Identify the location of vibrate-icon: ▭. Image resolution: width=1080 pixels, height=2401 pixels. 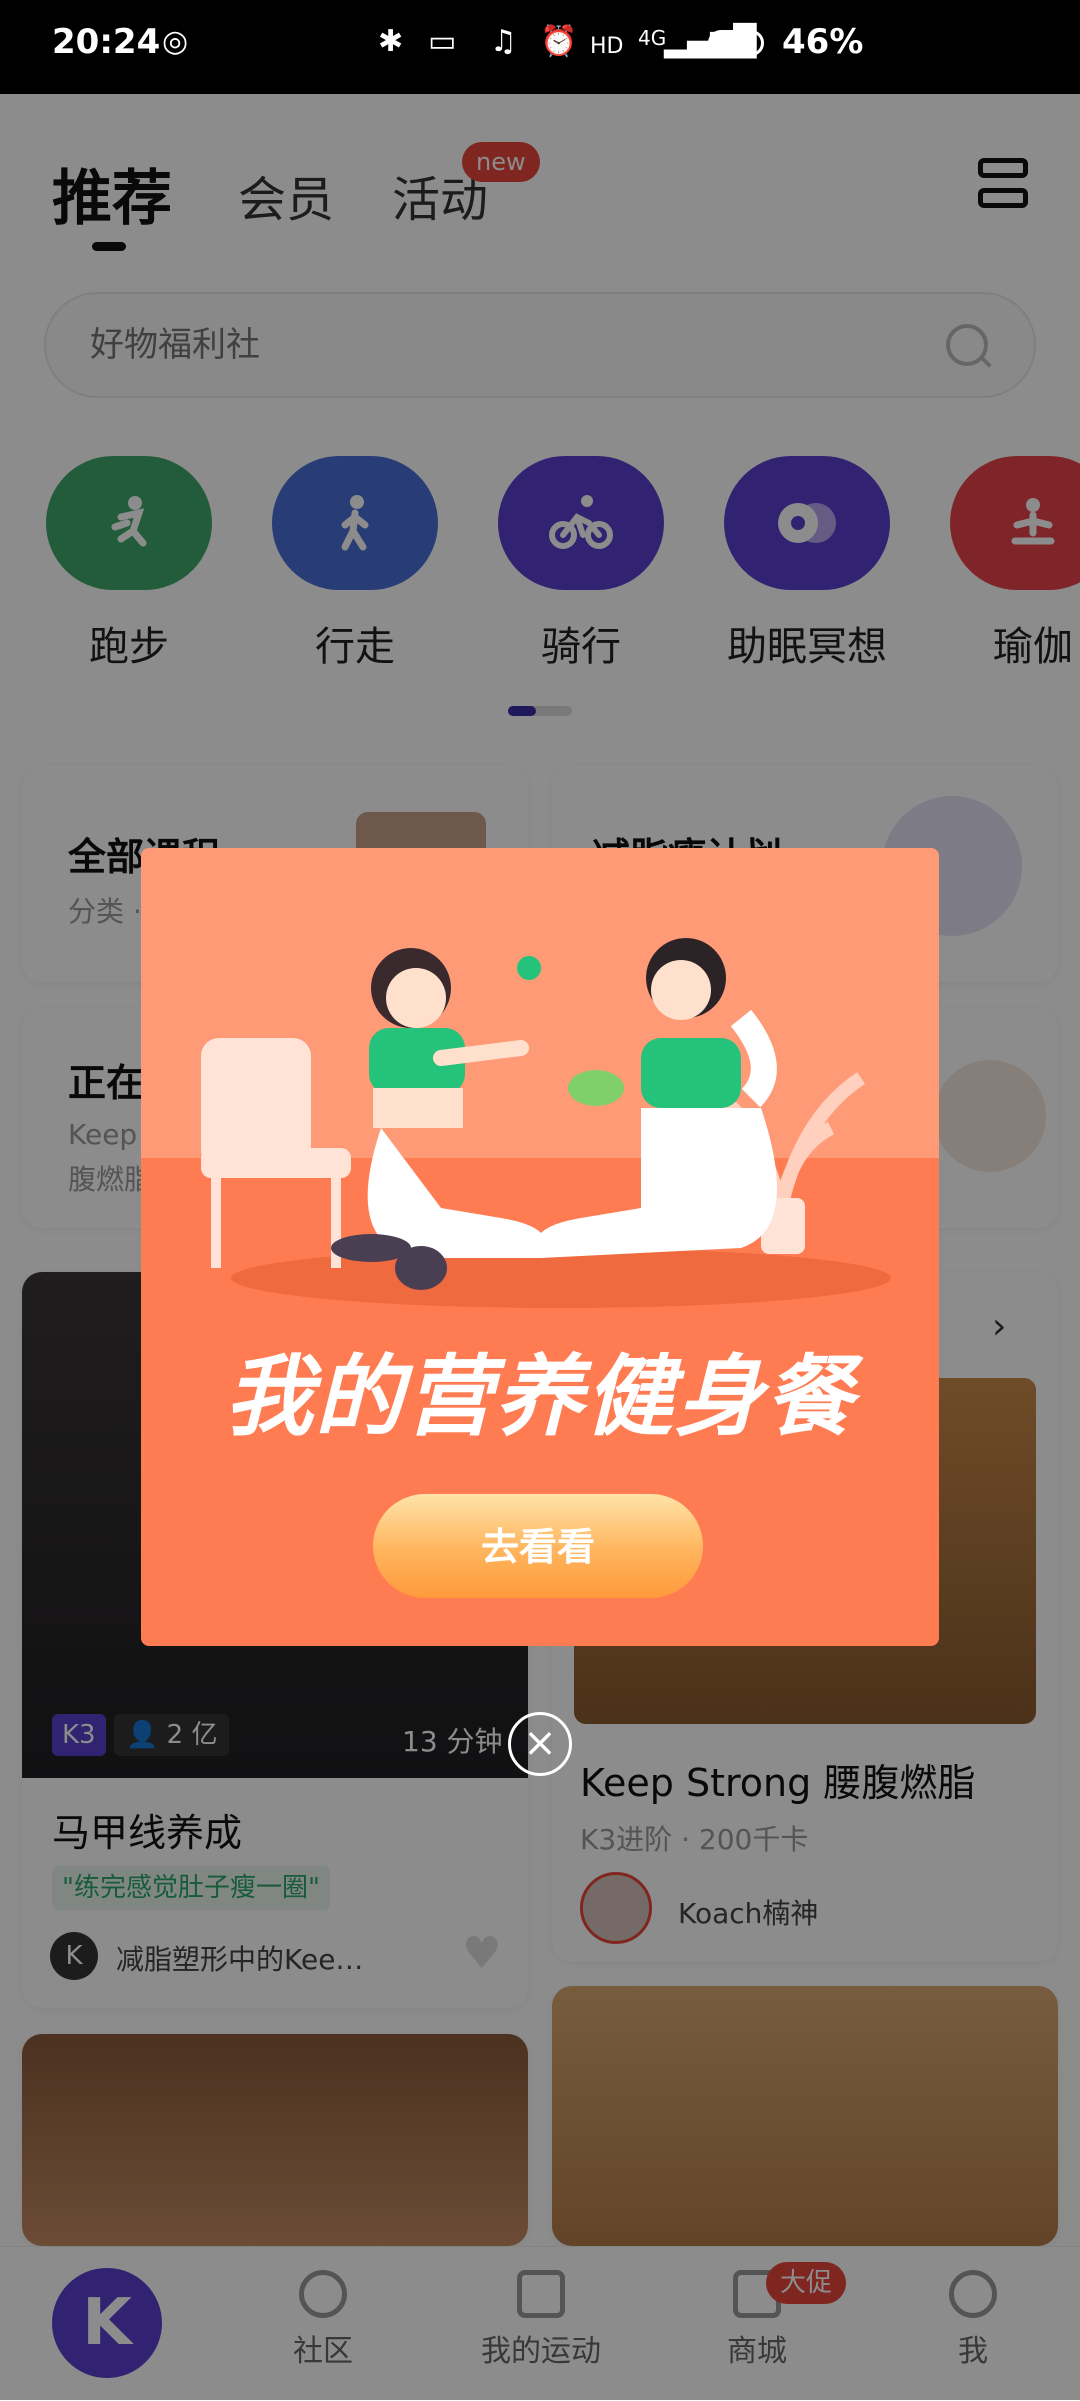
(442, 41).